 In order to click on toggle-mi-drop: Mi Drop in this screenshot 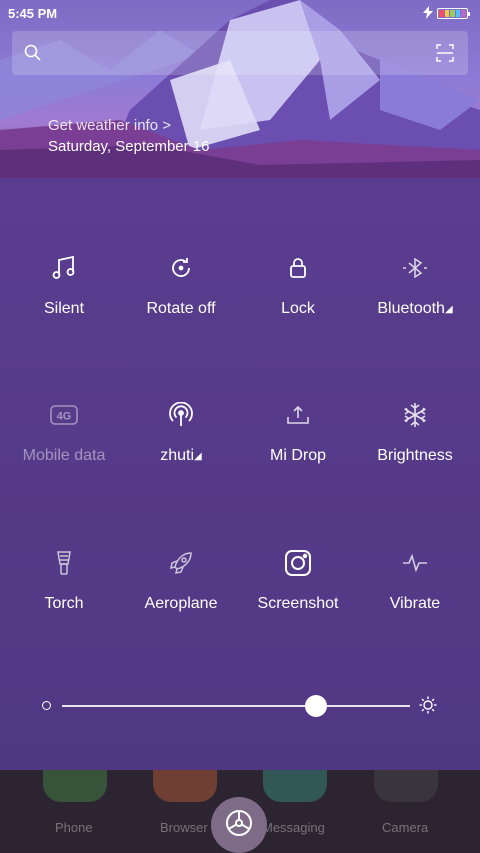, I will do `click(298, 450)`.